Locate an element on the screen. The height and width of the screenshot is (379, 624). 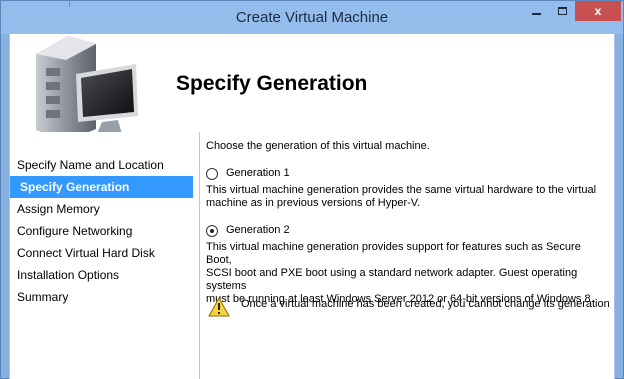
generation-1-radio is located at coordinates (212, 173).